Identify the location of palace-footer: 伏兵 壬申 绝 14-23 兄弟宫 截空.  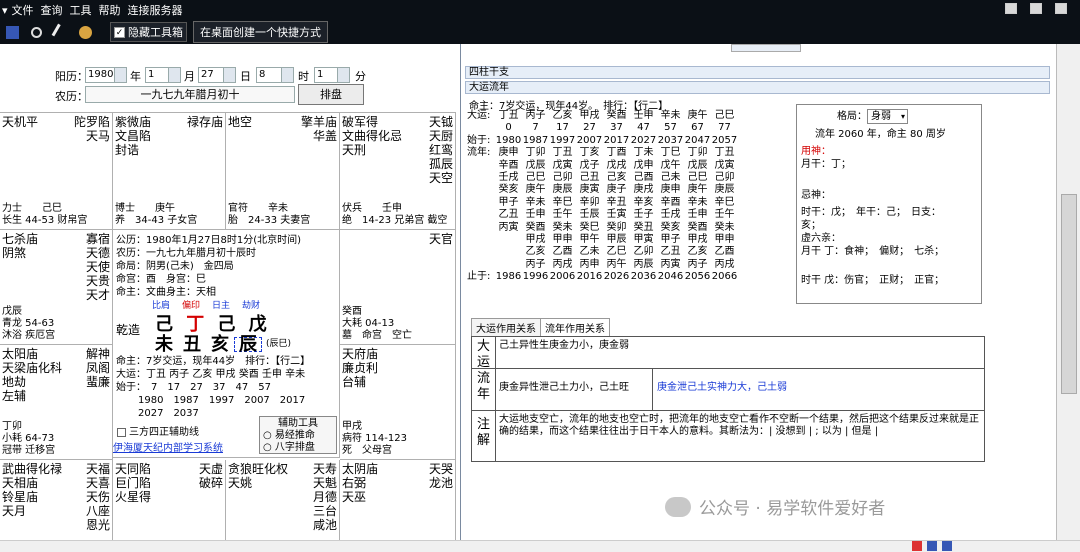
(395, 214).